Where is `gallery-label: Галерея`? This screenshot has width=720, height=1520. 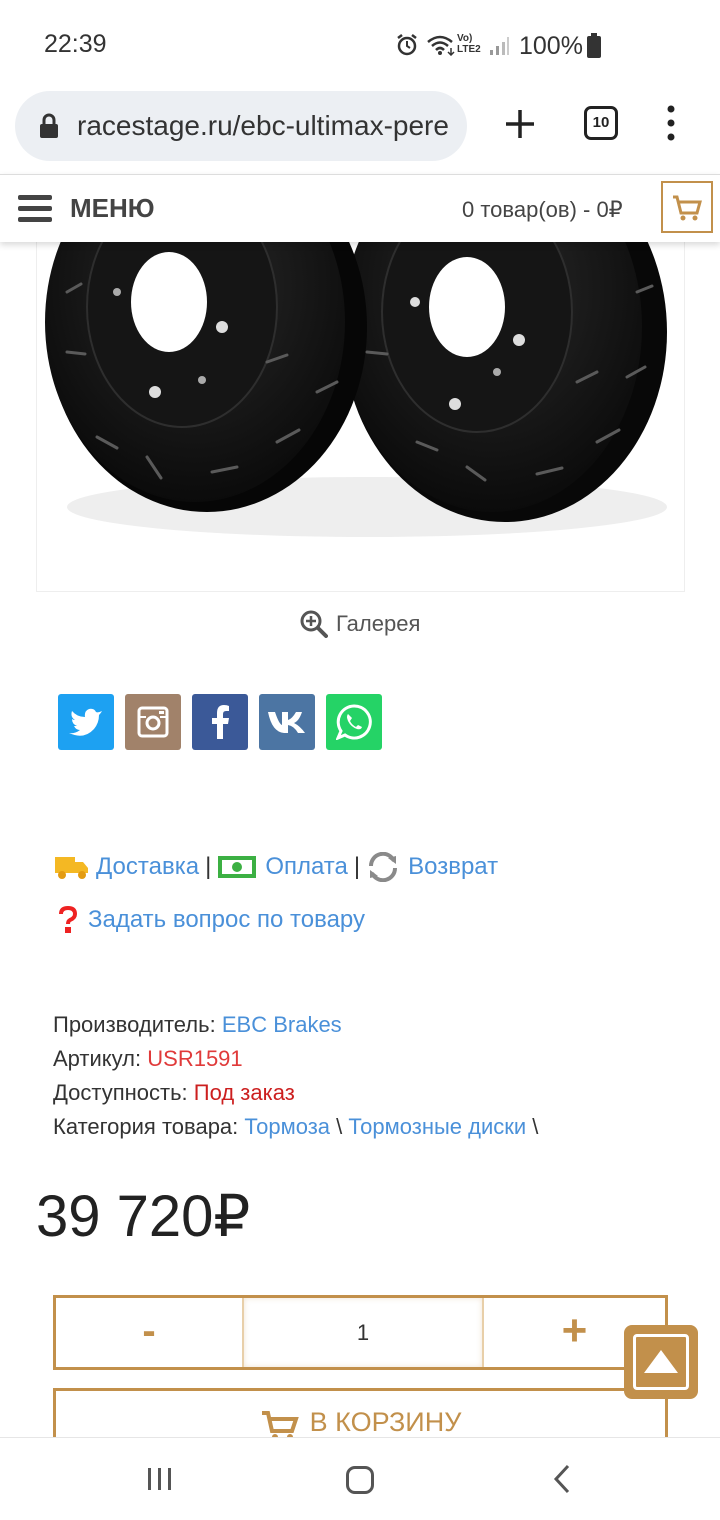 gallery-label: Галерея is located at coordinates (378, 623).